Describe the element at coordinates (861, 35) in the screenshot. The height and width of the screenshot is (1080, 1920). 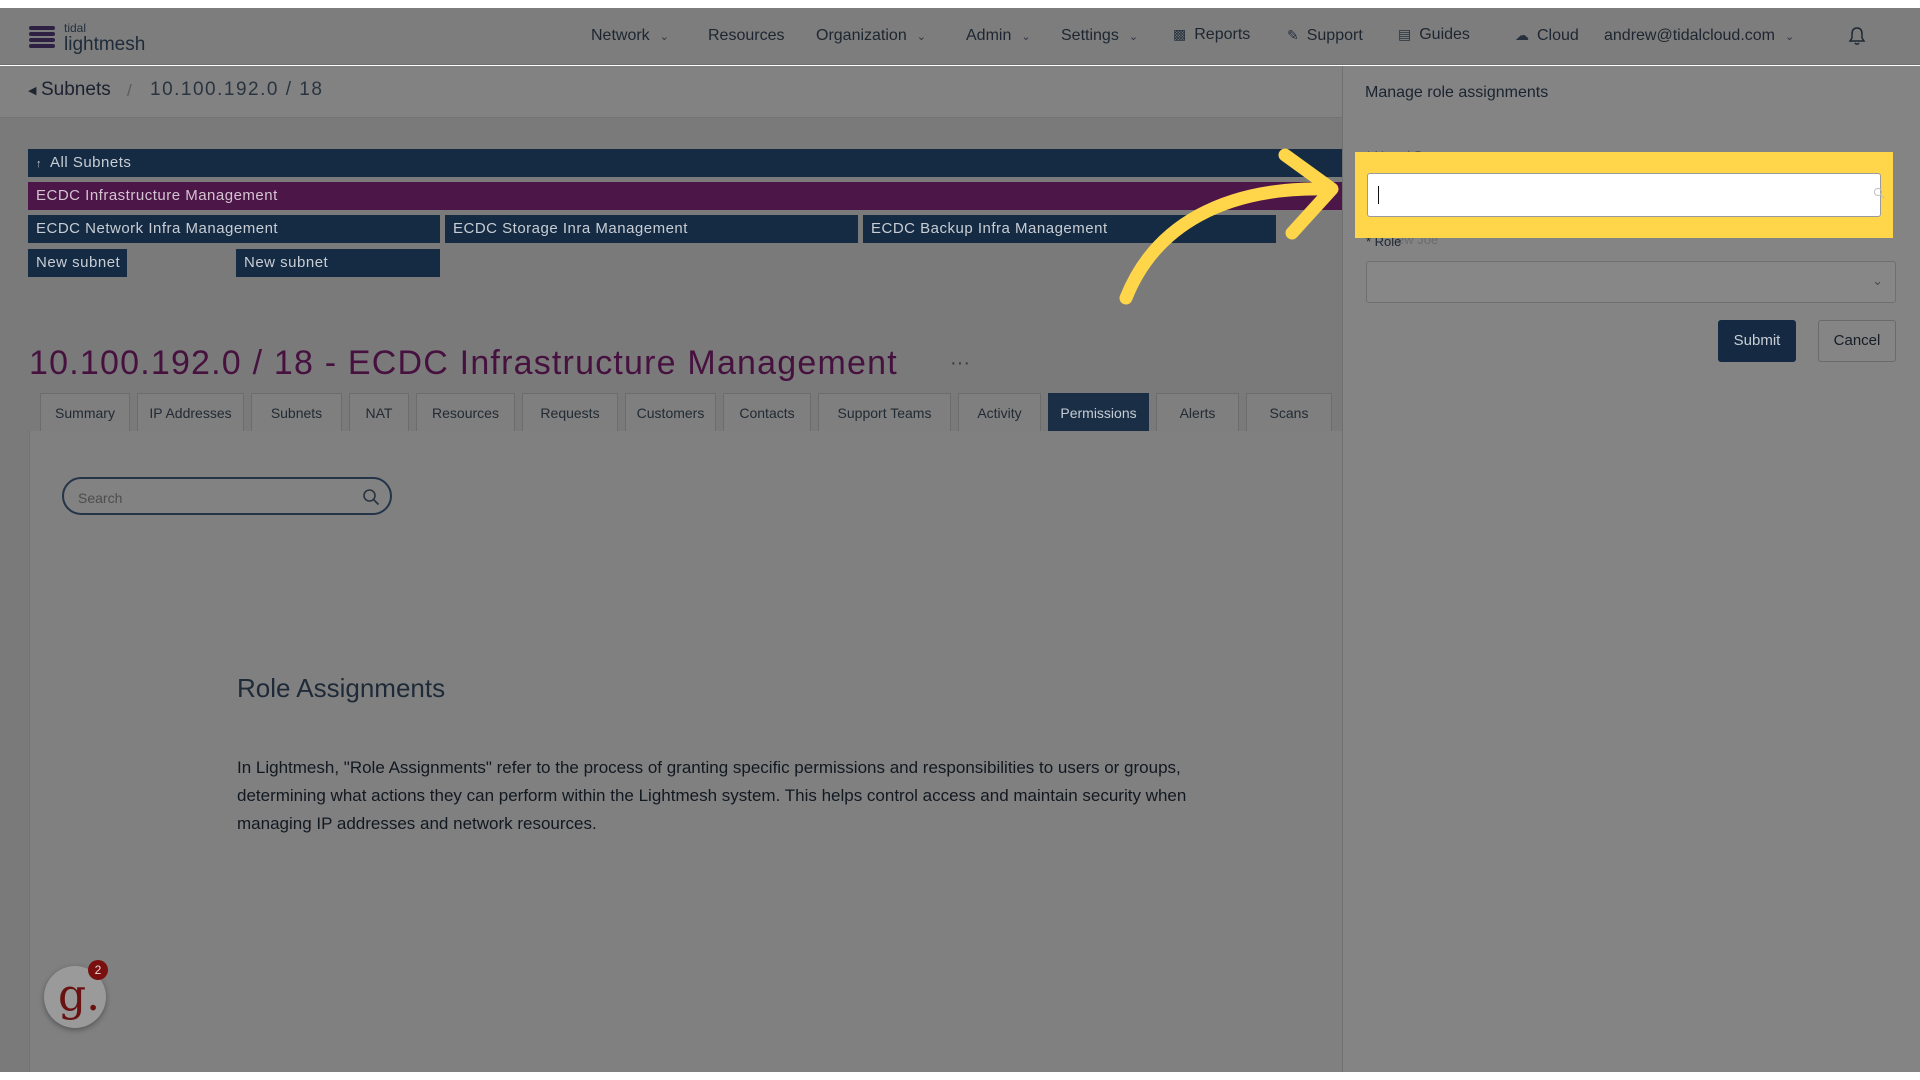
I see `nav-organization-label: Organization` at that location.